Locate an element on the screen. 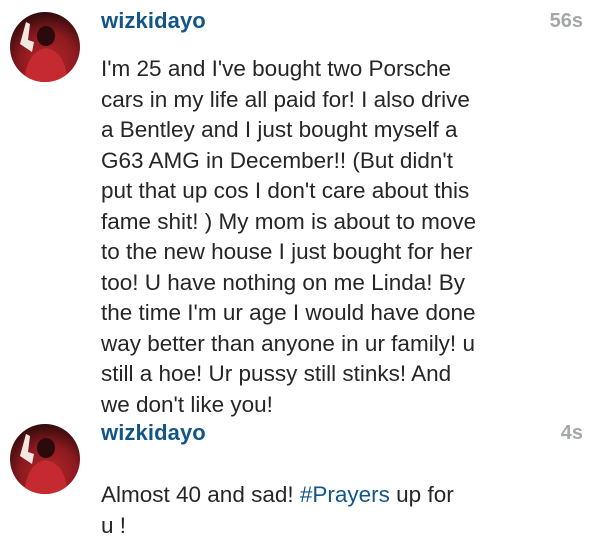 The width and height of the screenshot is (601, 541). comment-timestamp: 4s is located at coordinates (572, 433).